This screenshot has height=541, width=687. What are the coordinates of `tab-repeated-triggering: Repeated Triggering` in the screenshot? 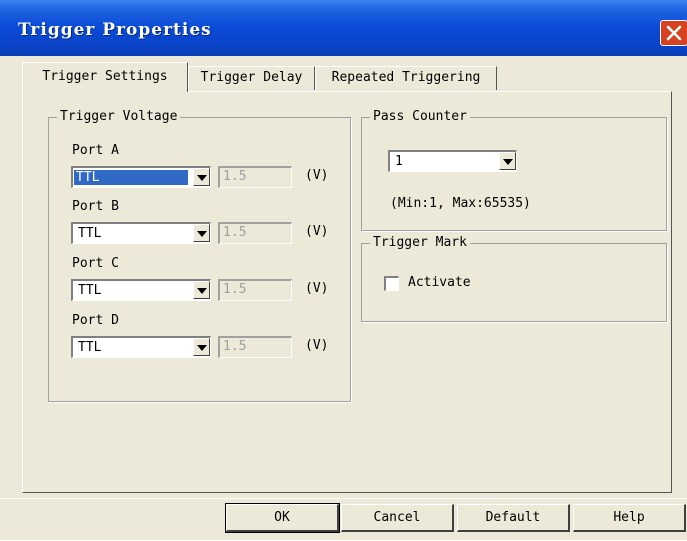 It's located at (406, 78).